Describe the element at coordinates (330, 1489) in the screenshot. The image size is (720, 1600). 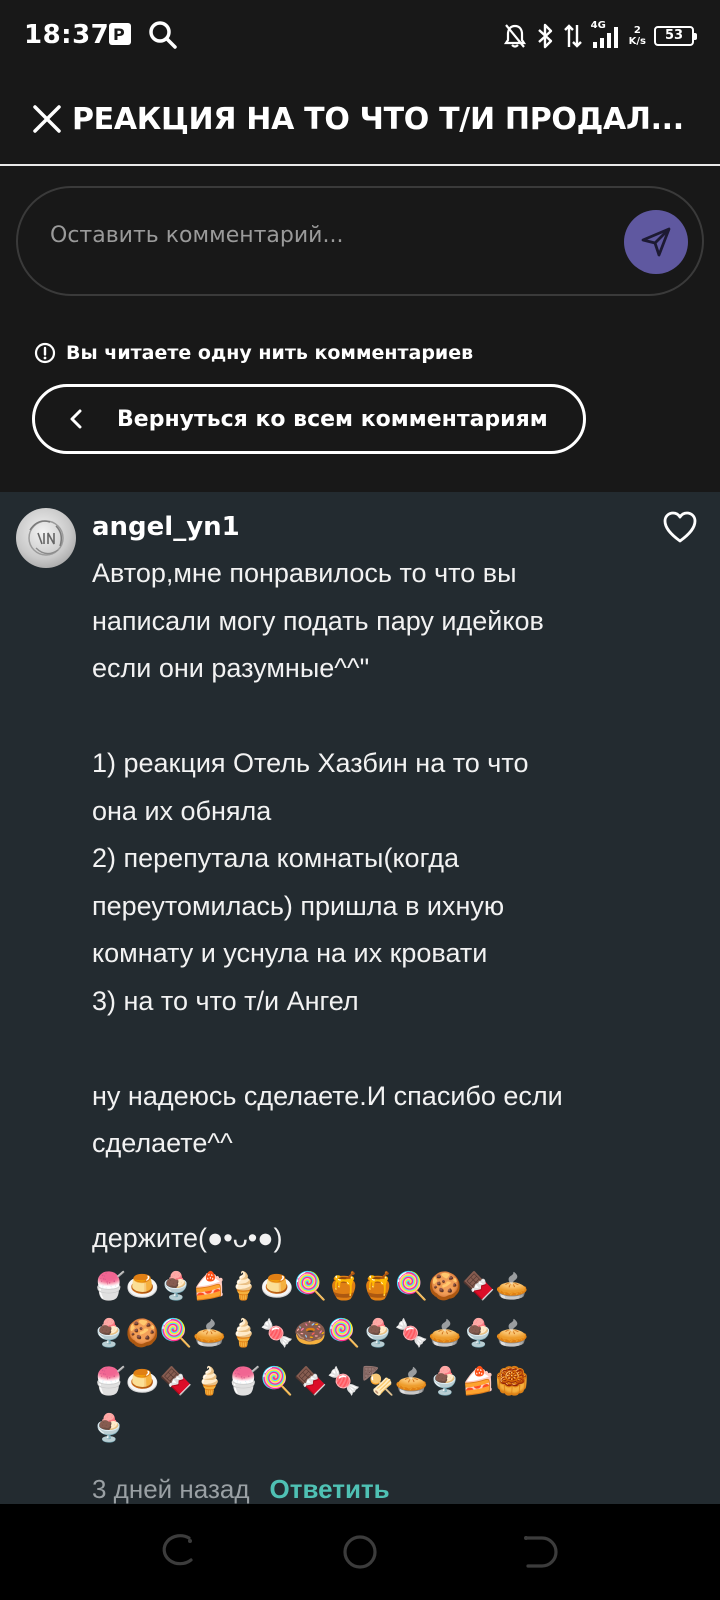
I see `reply-button: Ответить` at that location.